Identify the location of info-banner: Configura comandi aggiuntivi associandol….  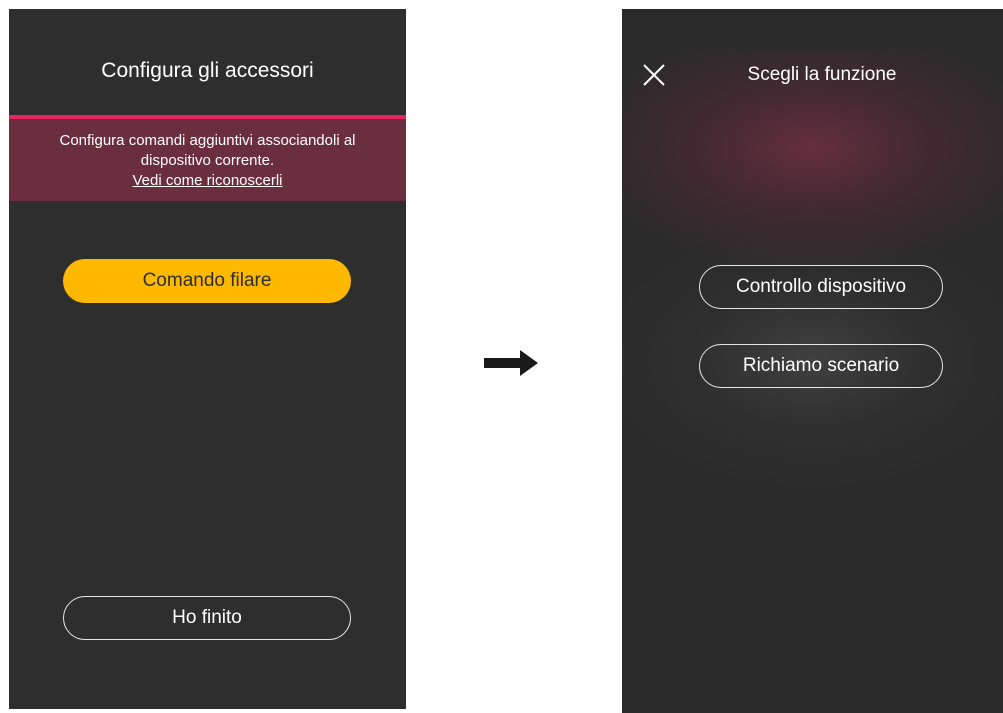
(207, 160).